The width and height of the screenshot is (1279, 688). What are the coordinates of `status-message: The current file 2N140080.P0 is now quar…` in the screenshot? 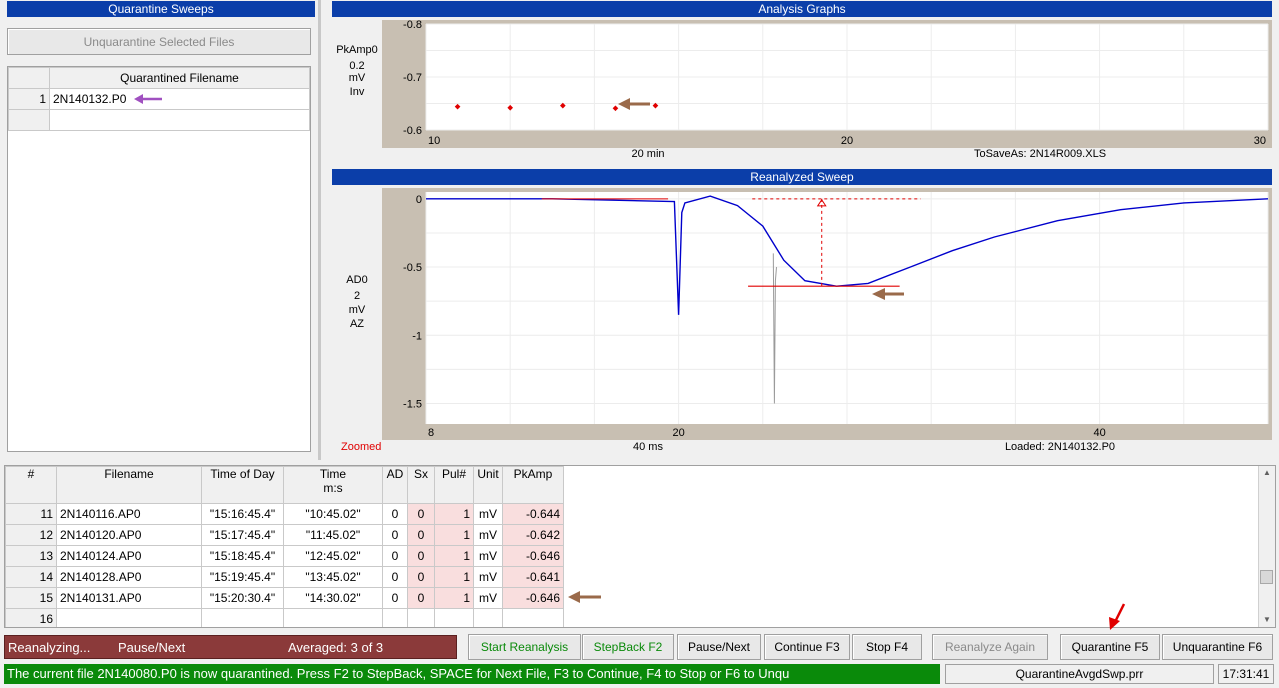 It's located at (398, 673).